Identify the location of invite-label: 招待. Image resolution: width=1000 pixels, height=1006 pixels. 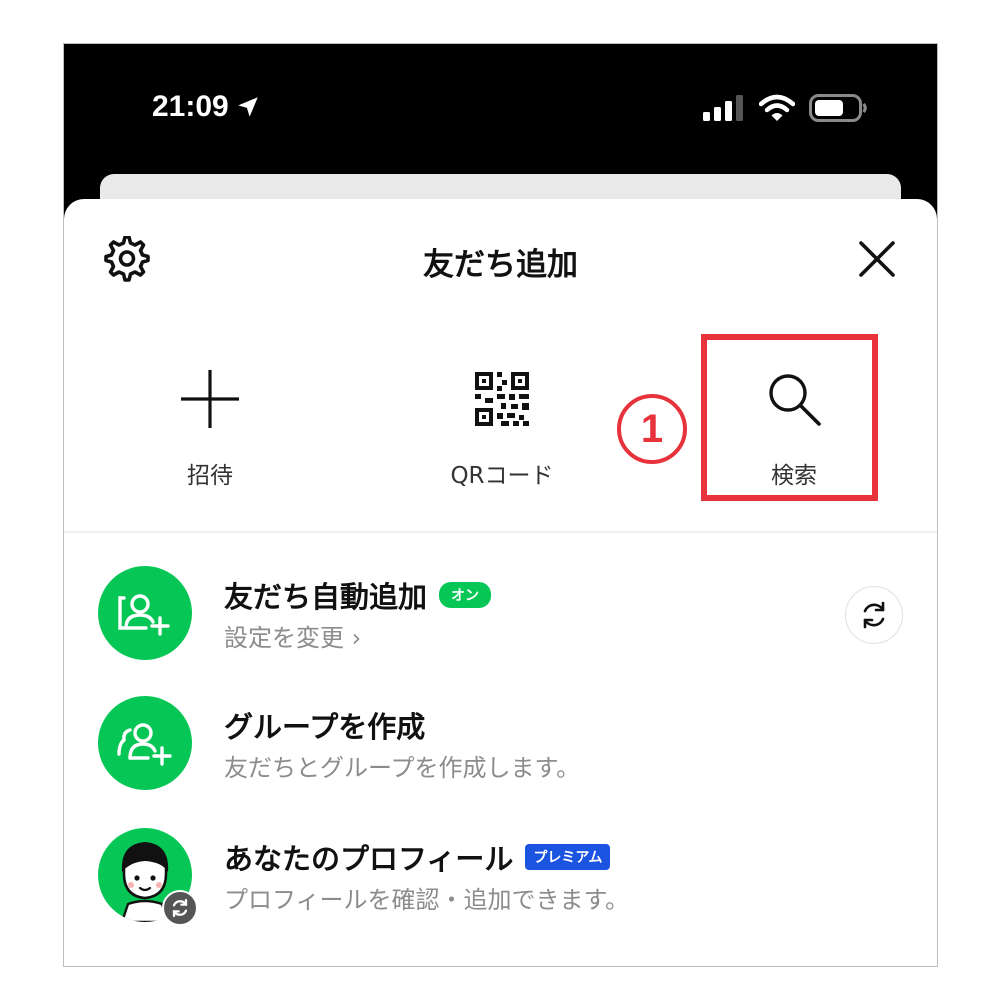
(210, 476).